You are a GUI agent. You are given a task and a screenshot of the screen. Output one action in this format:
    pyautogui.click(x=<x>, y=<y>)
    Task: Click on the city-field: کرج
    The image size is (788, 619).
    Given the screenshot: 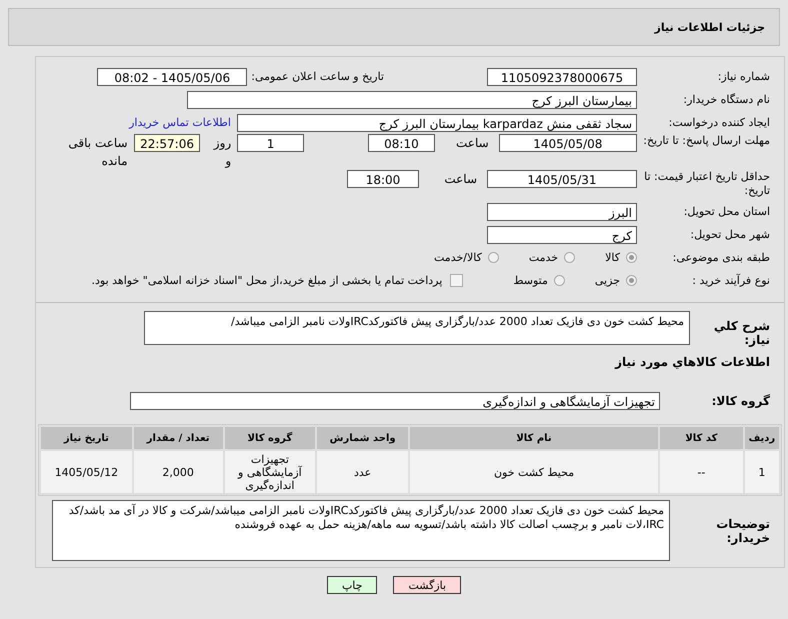 What is the action you would take?
    pyautogui.click(x=562, y=235)
    